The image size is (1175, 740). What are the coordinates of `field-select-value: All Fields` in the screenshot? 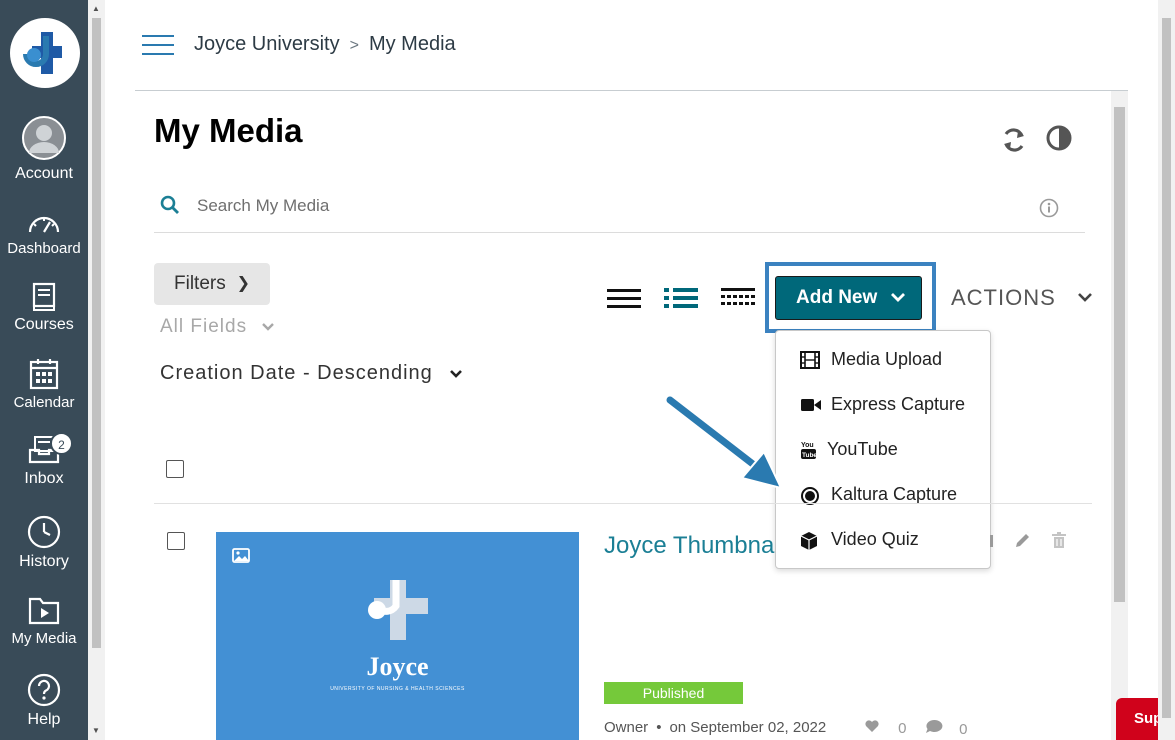 It's located at (204, 326).